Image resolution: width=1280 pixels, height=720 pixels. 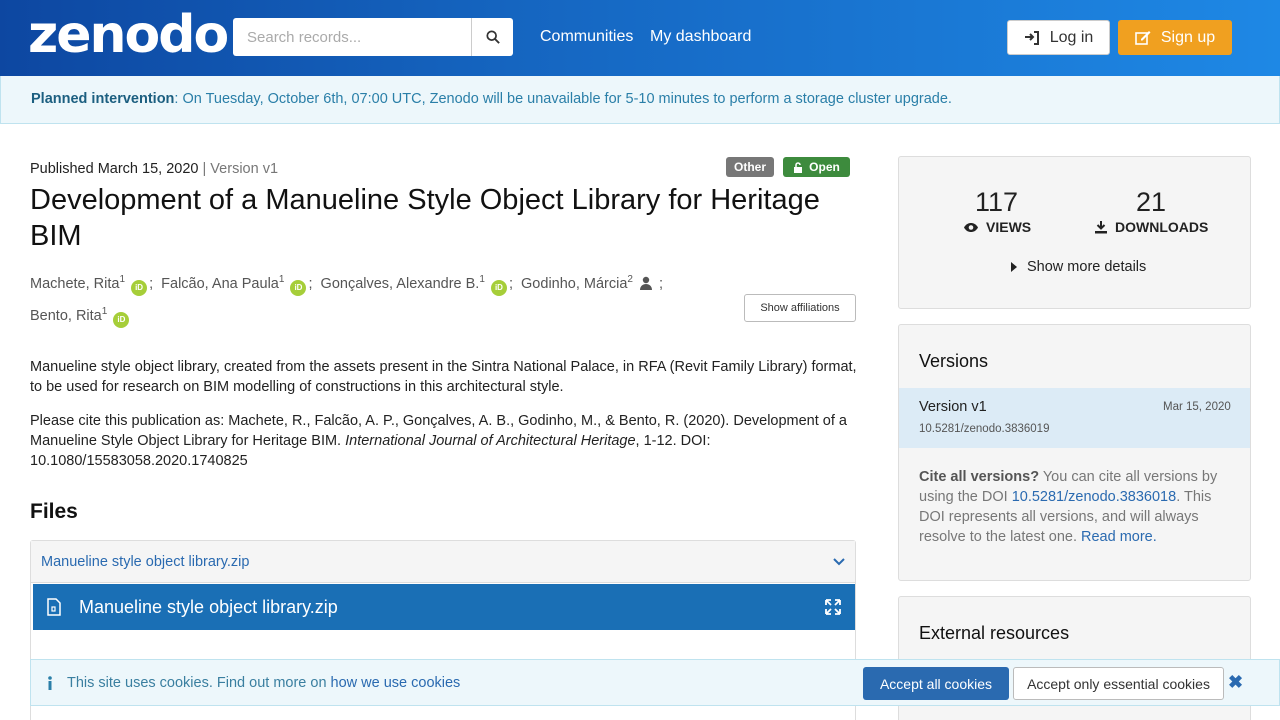 What do you see at coordinates (574, 284) in the screenshot?
I see `author-name: Godinho, Márcia` at bounding box center [574, 284].